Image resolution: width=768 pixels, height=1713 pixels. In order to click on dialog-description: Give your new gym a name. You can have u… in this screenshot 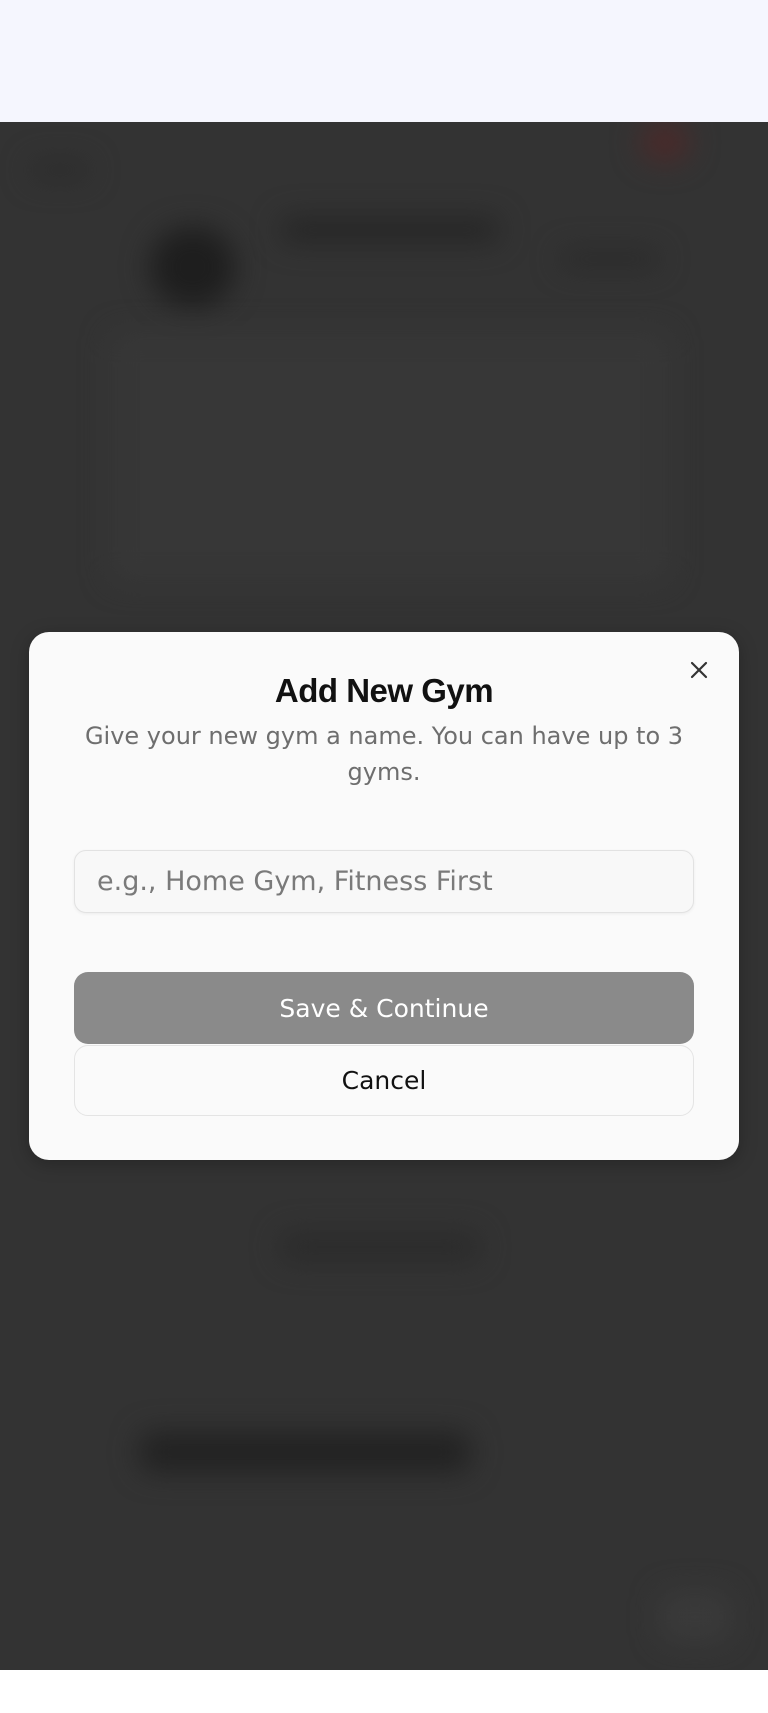, I will do `click(384, 754)`.